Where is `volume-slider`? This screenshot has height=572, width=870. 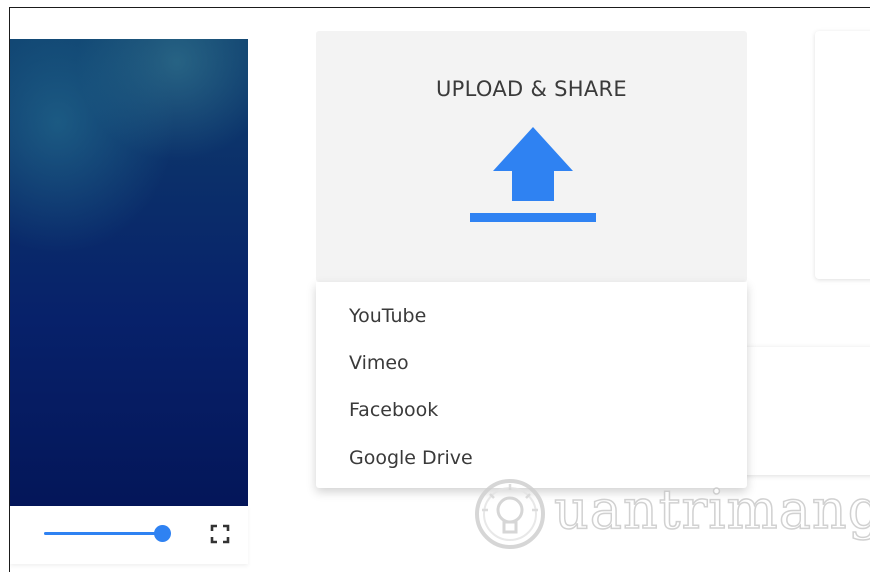
volume-slider is located at coordinates (107, 533).